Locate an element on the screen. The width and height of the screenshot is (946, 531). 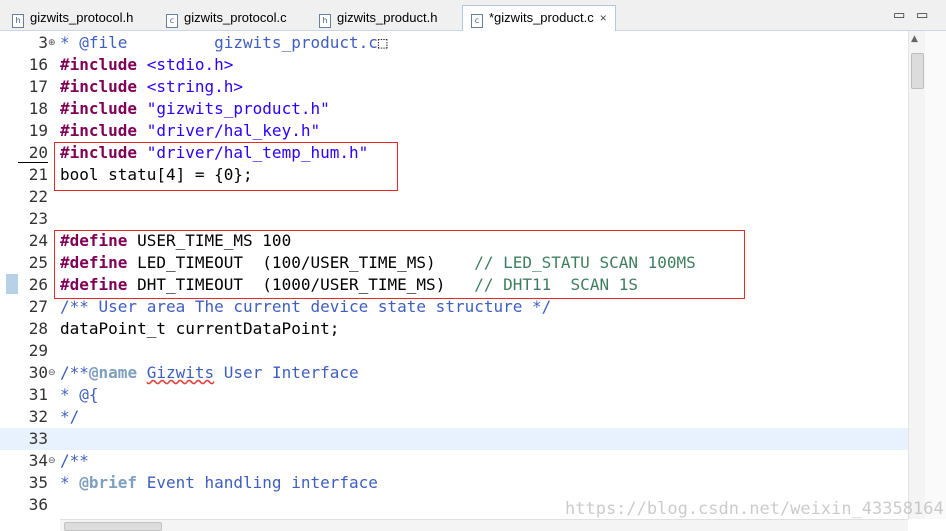
code-line: 32 */ is located at coordinates (454, 417).